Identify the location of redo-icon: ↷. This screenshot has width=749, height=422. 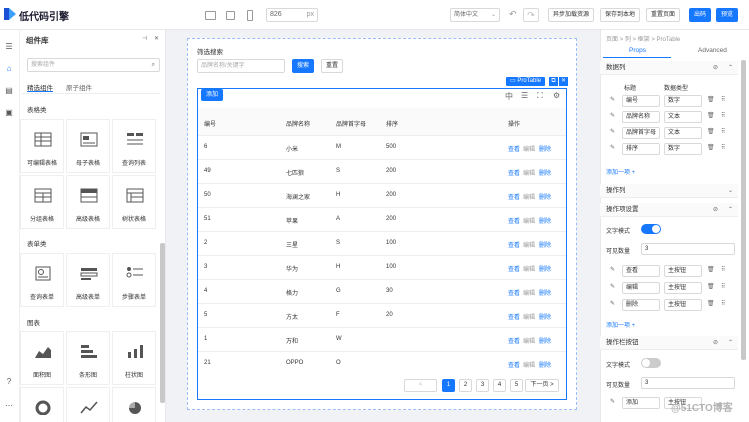
(531, 15).